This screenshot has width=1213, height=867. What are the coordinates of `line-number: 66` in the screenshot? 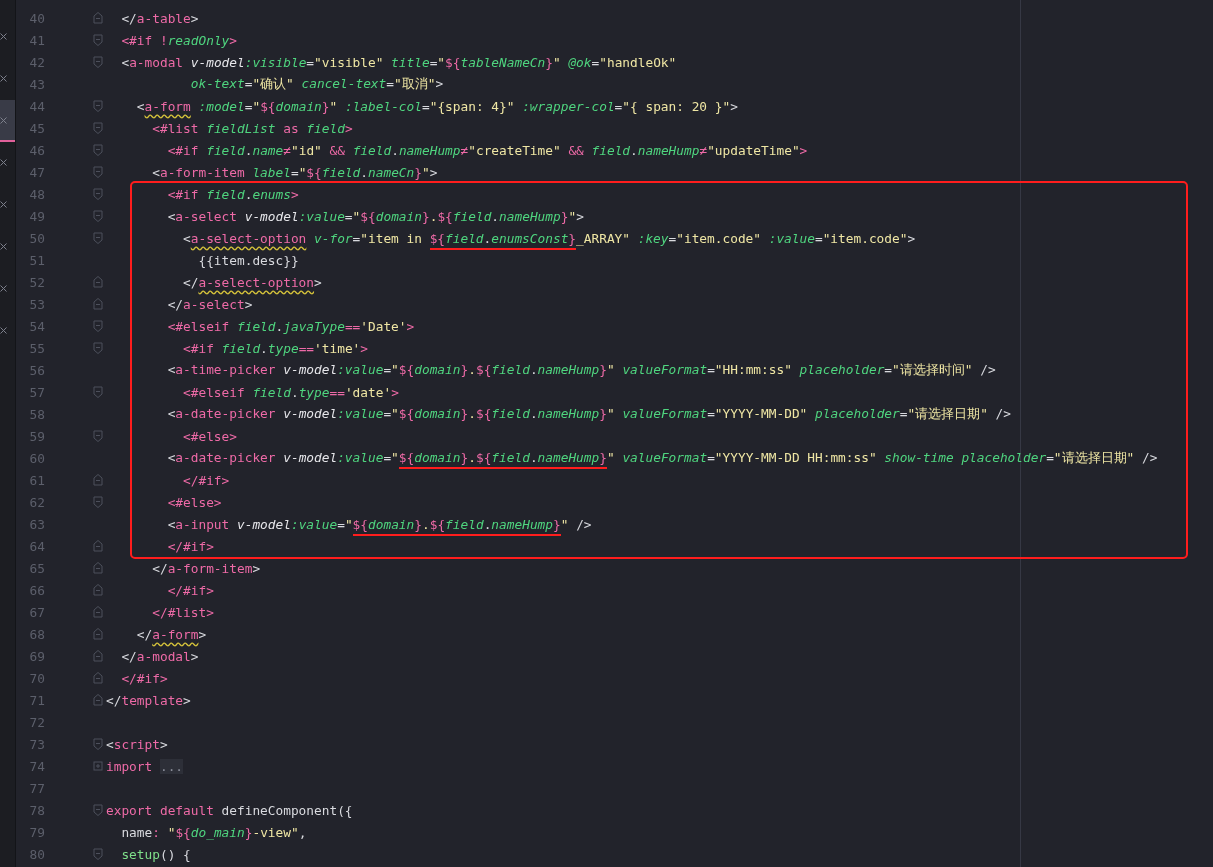 It's located at (36, 590).